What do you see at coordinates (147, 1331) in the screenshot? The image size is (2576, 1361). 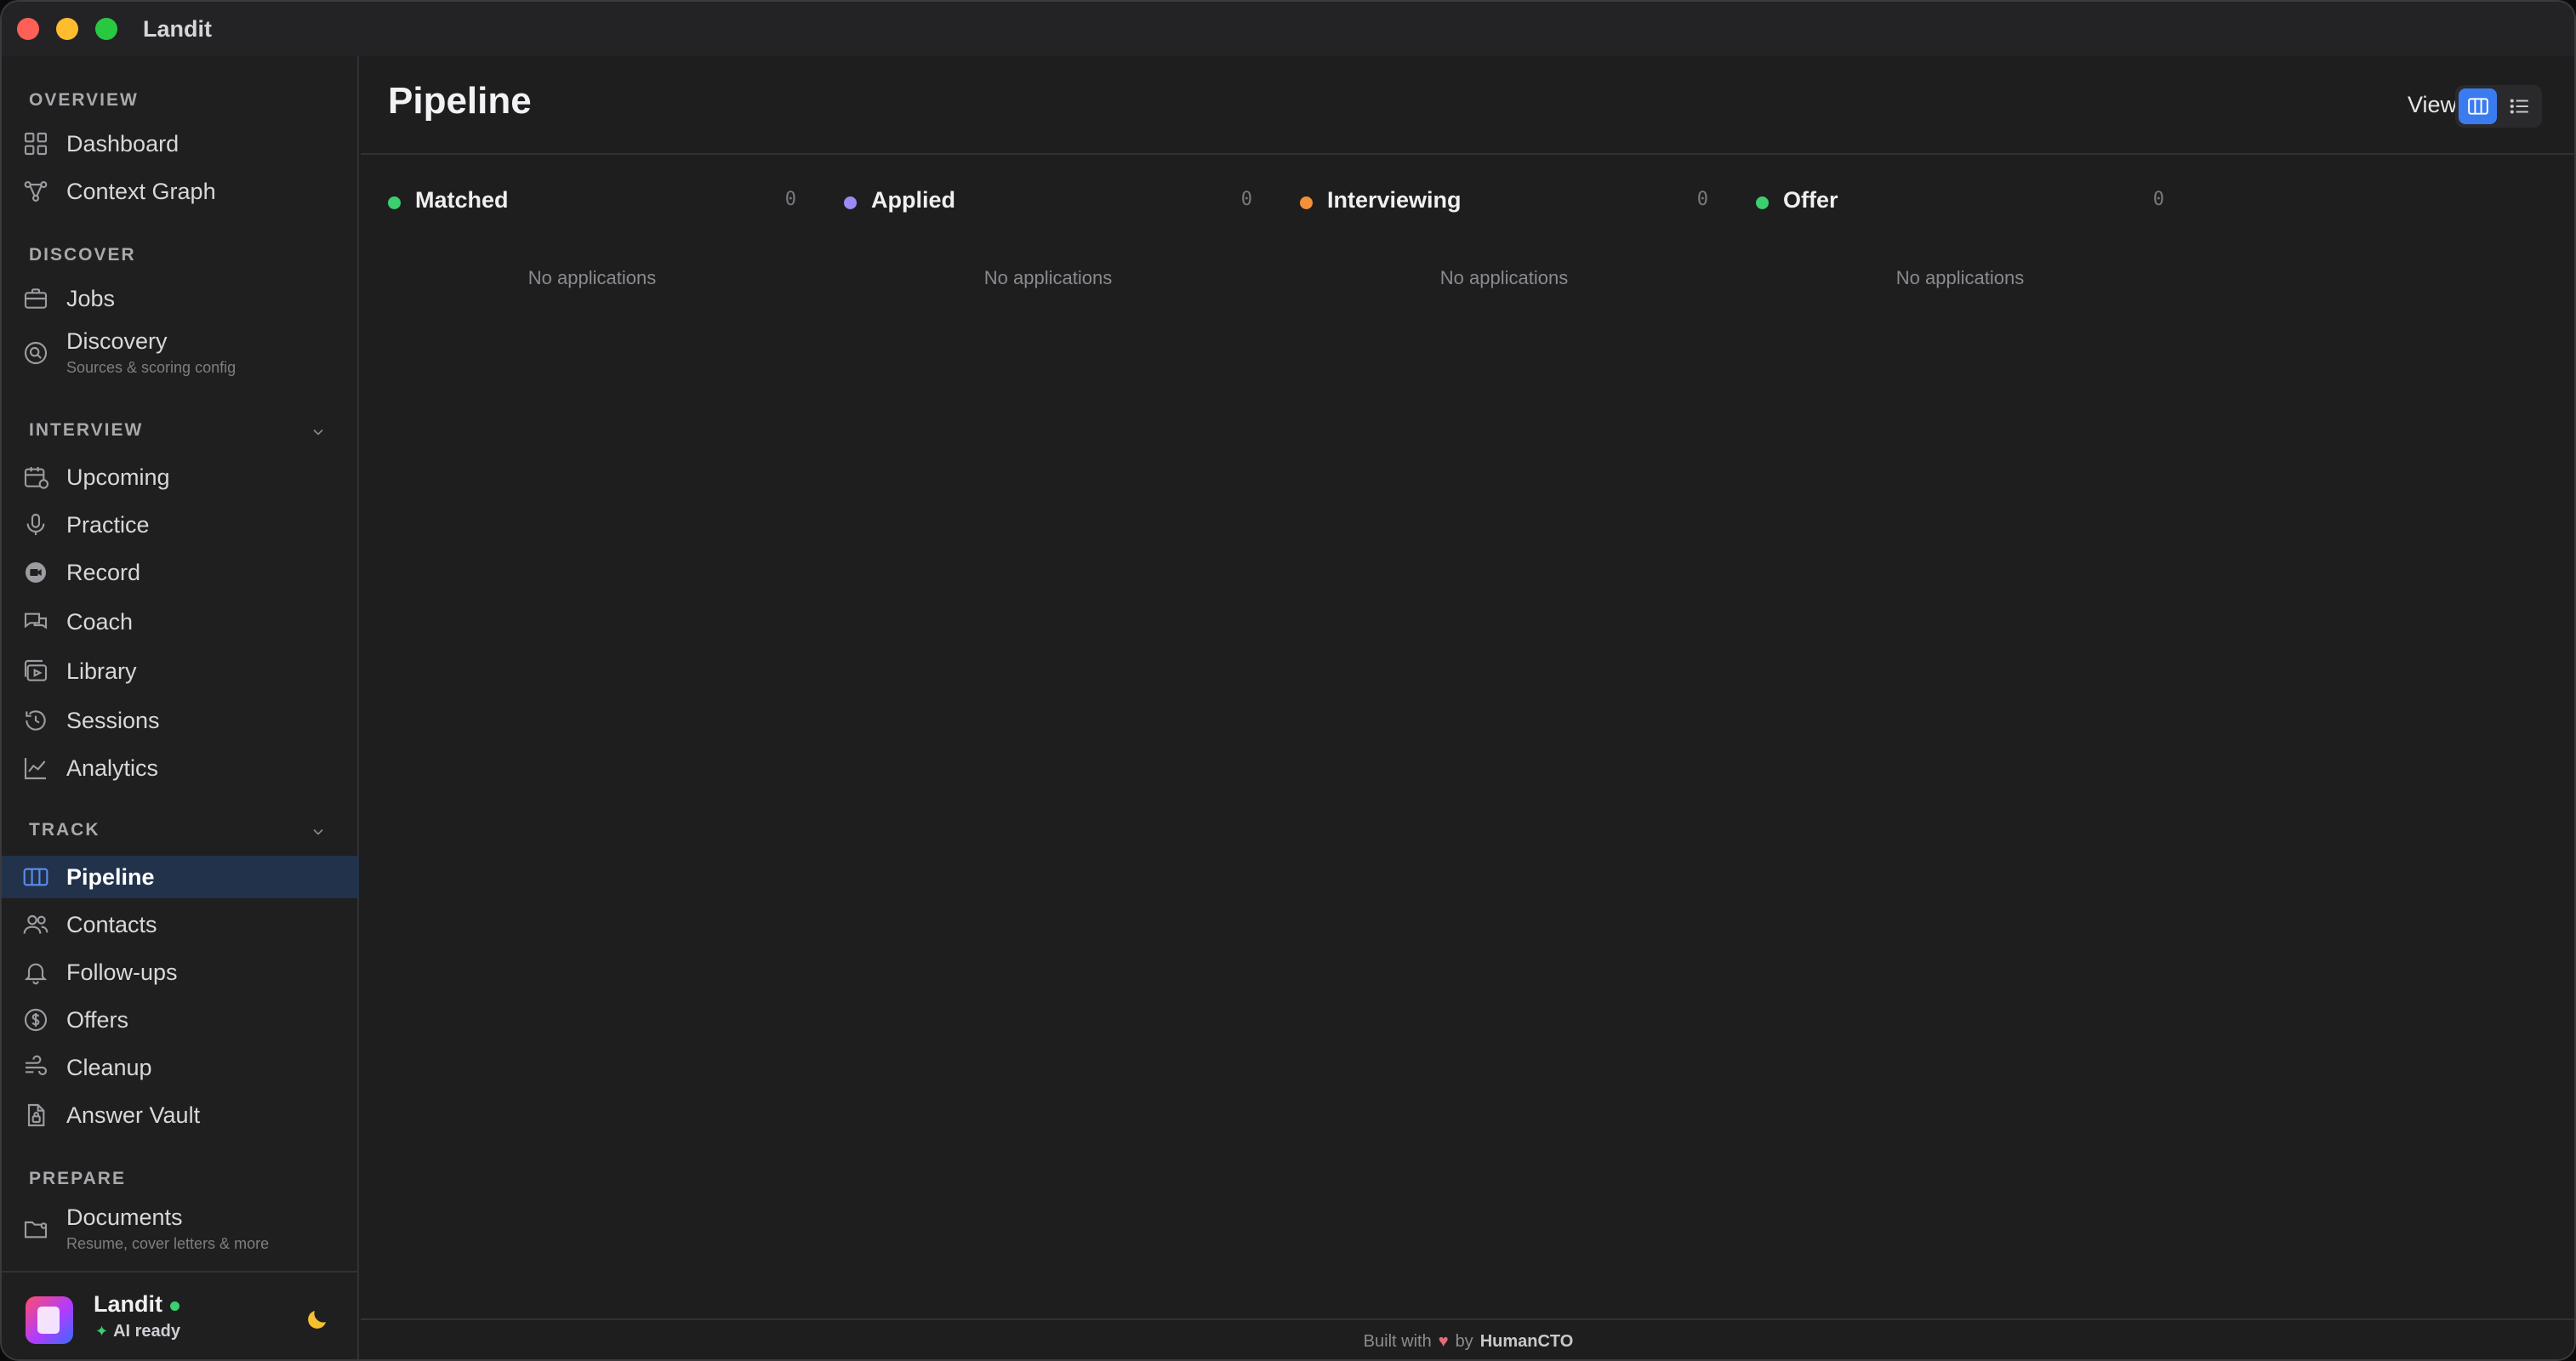 I see `ai-status-label: AI ready` at bounding box center [147, 1331].